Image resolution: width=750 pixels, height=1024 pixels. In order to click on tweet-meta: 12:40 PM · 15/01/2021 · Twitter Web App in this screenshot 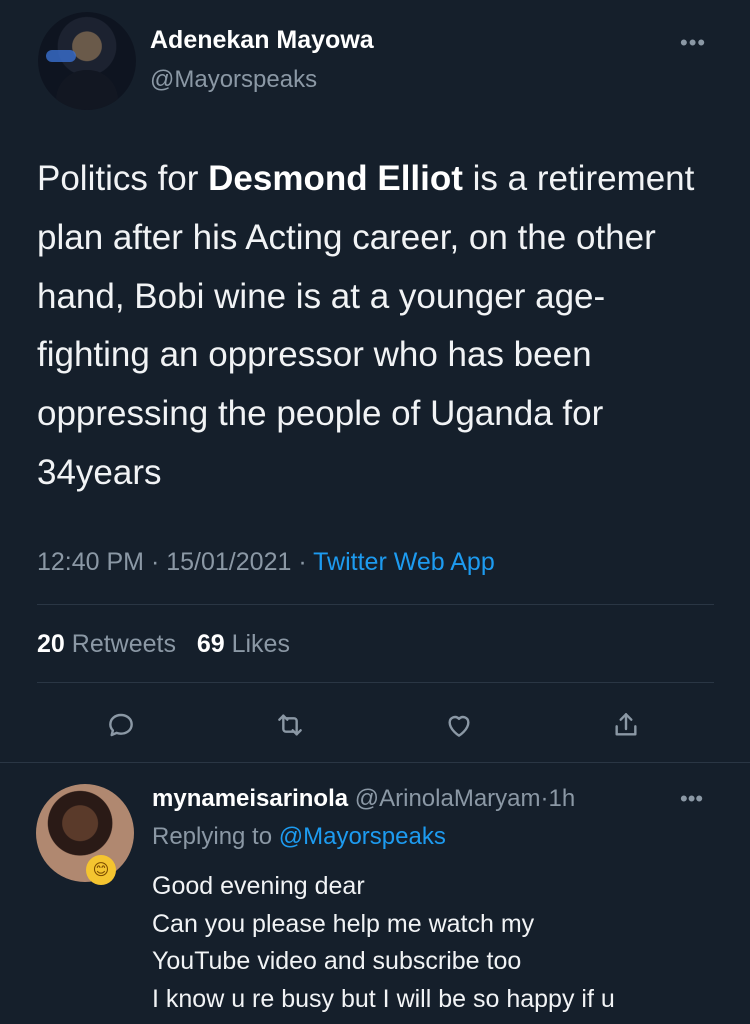, I will do `click(266, 562)`.